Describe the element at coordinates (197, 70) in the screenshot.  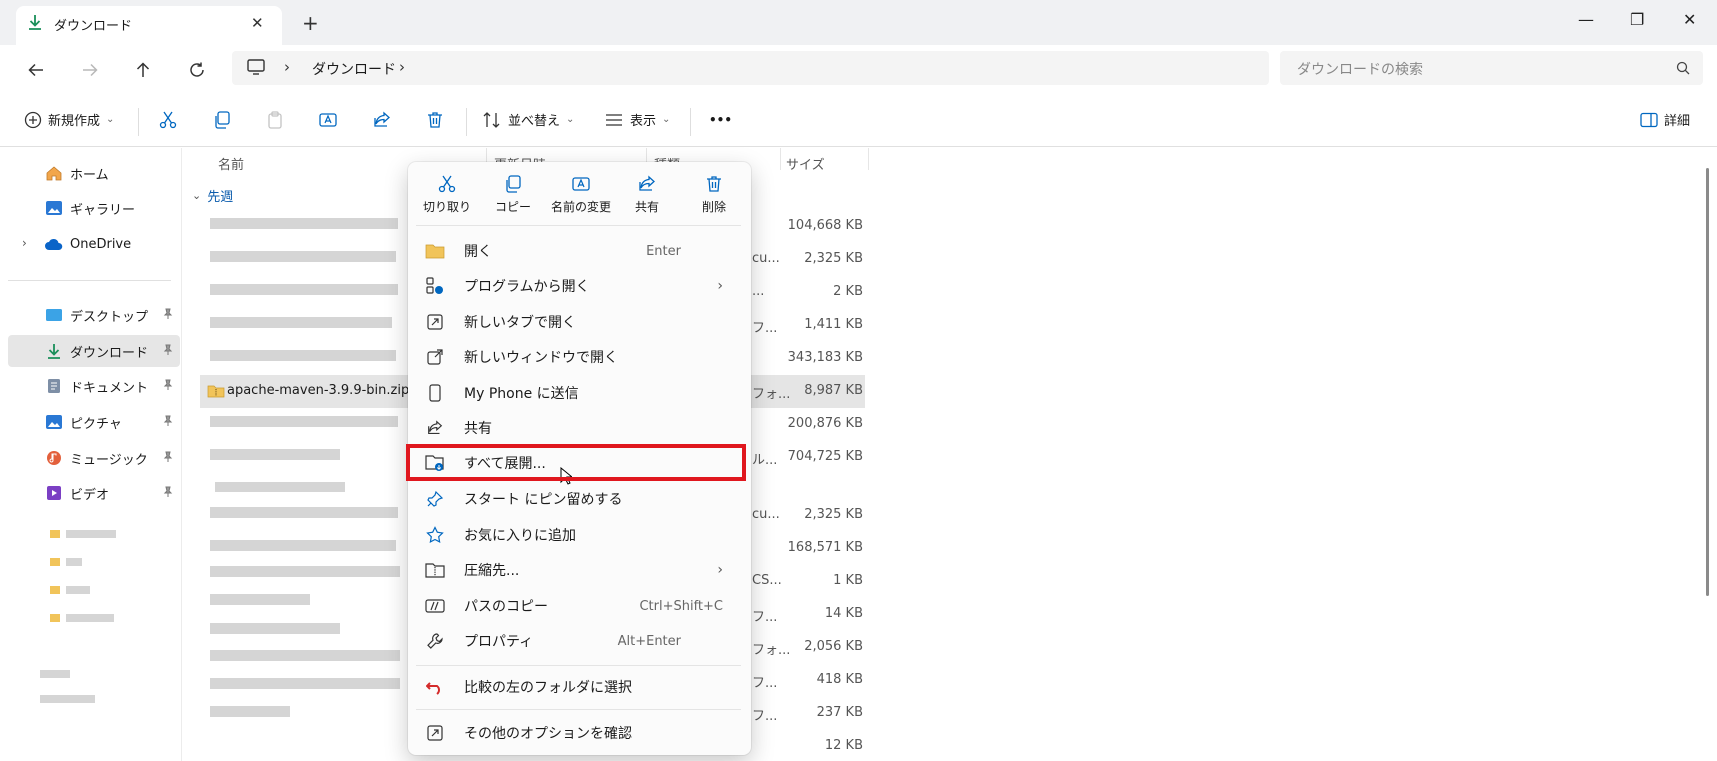
I see `refresh-button` at that location.